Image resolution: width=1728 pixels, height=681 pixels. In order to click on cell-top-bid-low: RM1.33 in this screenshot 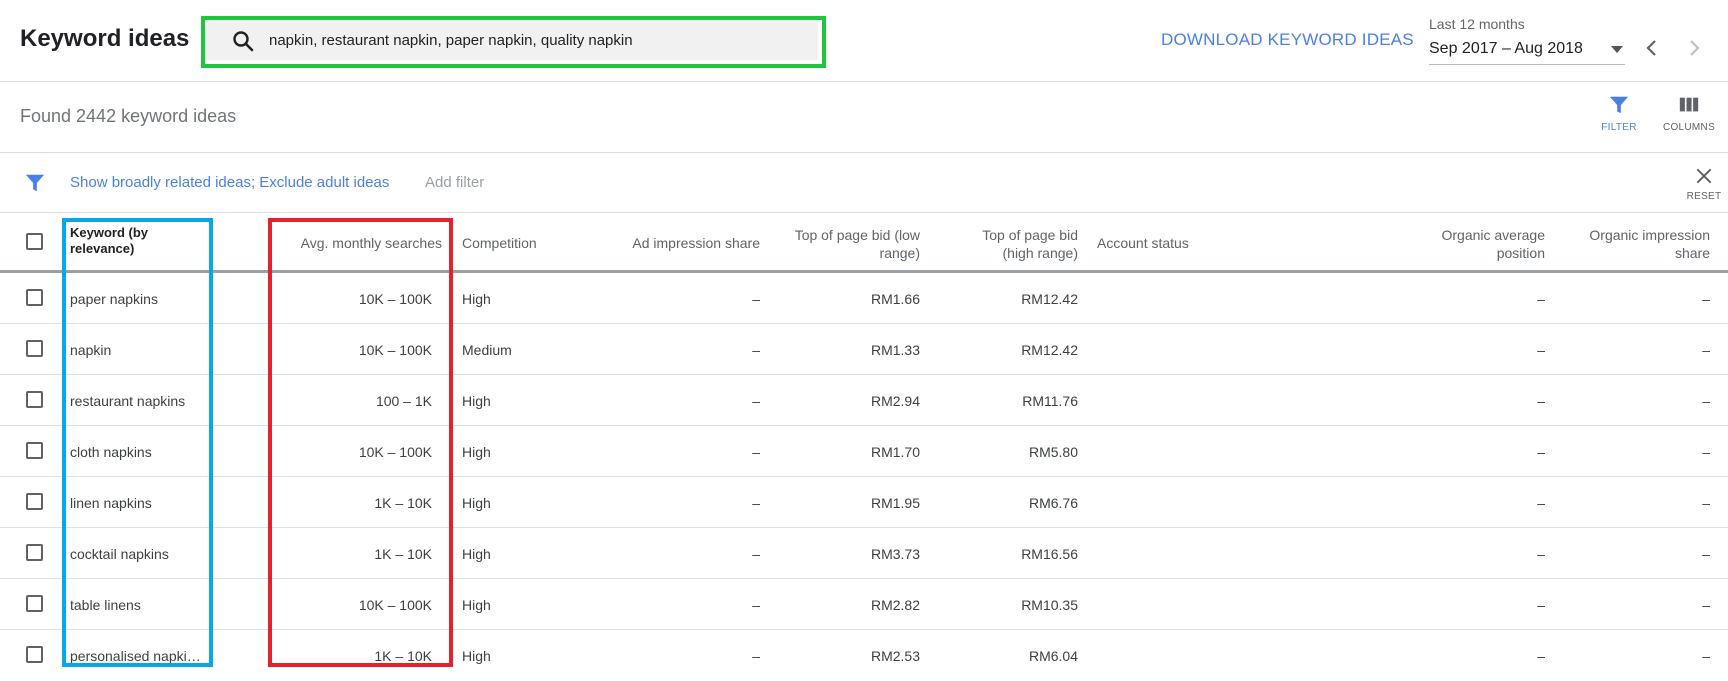, I will do `click(895, 350)`.